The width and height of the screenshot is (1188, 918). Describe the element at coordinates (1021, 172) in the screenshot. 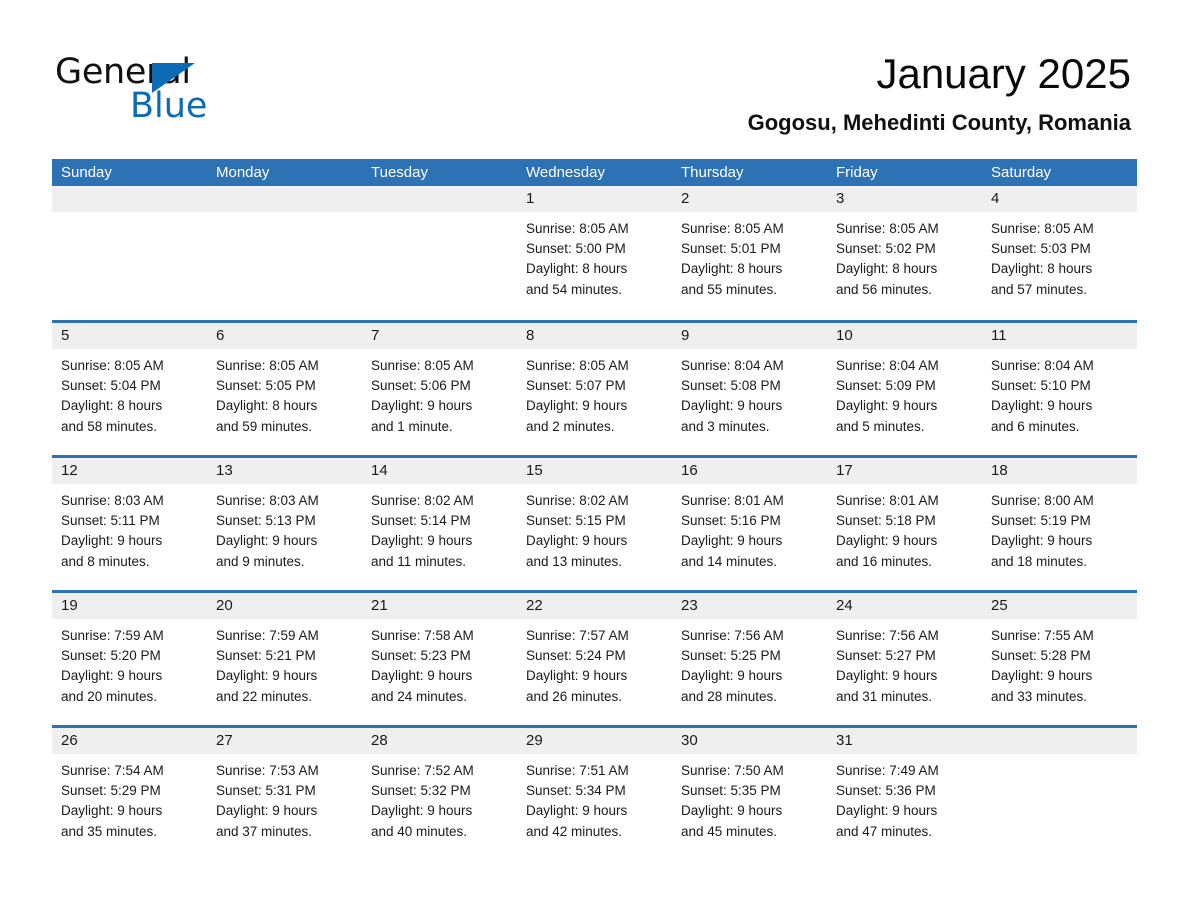

I see `weekday-header-saturday: Saturday` at that location.